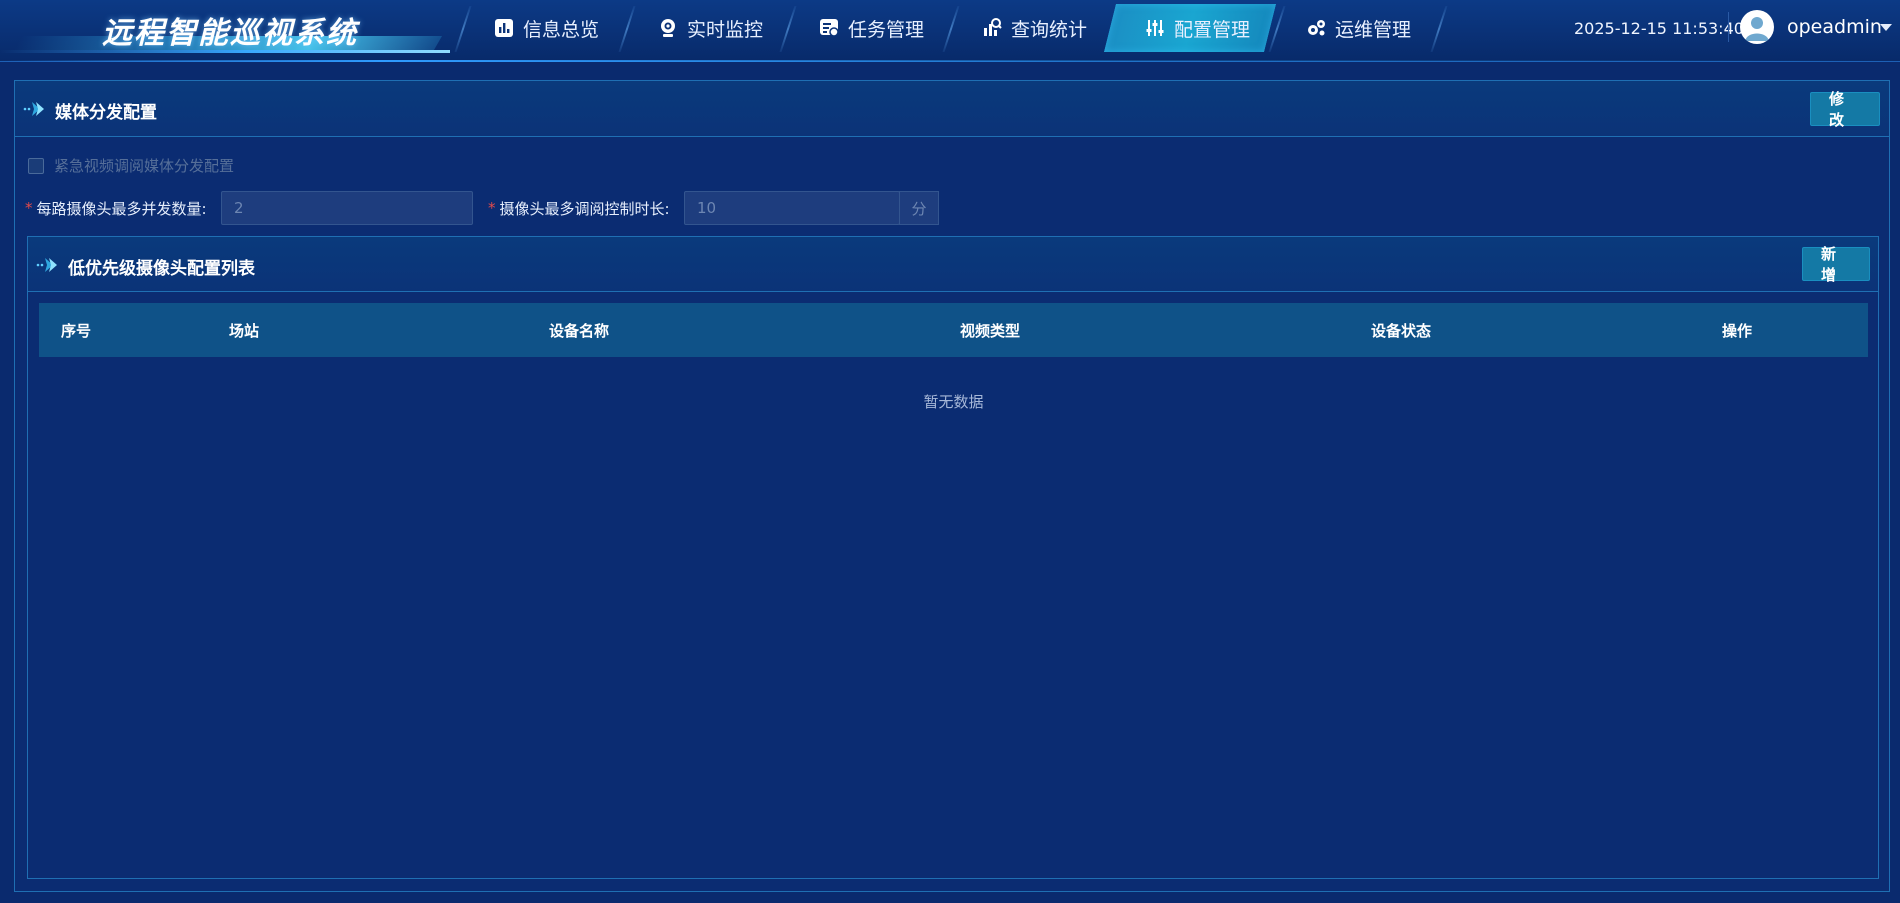 The height and width of the screenshot is (903, 1900). I want to click on task-icon, so click(829, 28).